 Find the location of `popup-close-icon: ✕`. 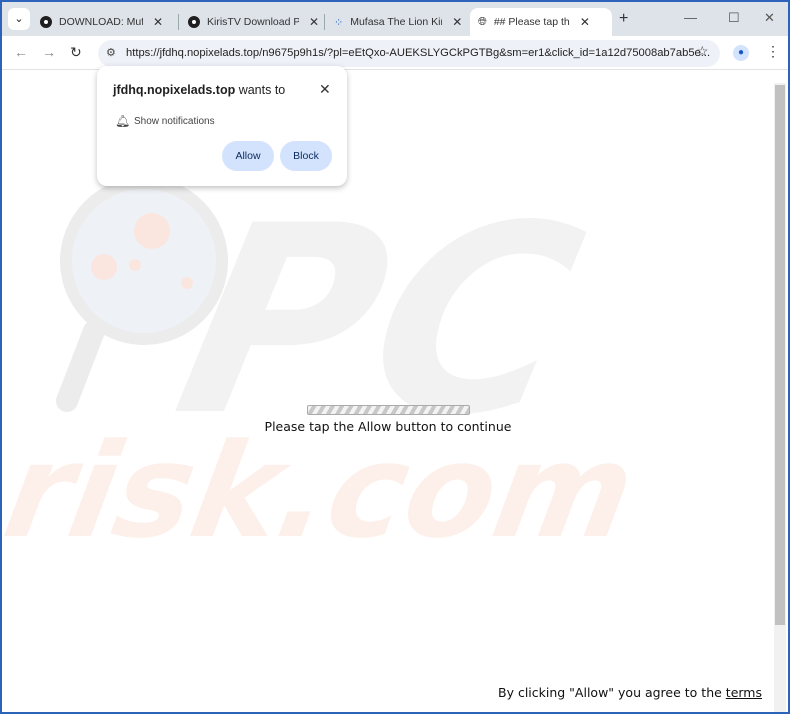

popup-close-icon: ✕ is located at coordinates (325, 89).